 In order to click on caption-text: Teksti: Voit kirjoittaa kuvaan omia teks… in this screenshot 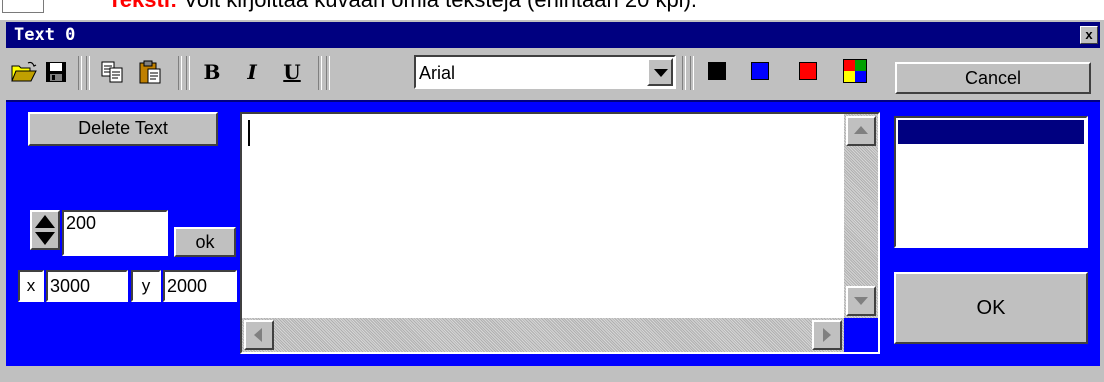, I will do `click(402, 6)`.